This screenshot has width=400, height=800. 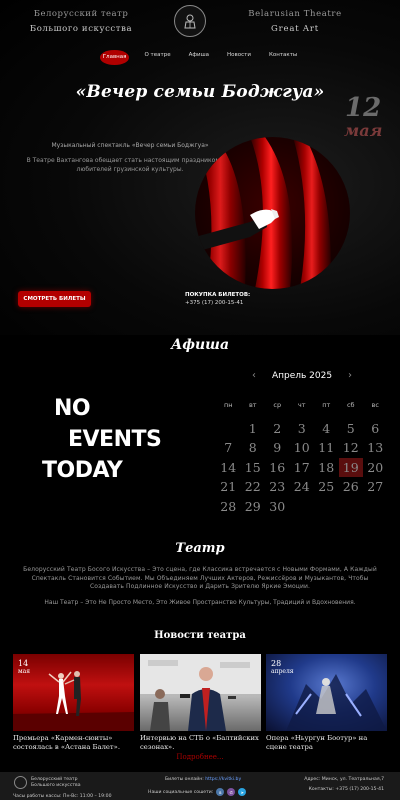 I want to click on nav-item-afisha: Афиша, so click(x=199, y=57).